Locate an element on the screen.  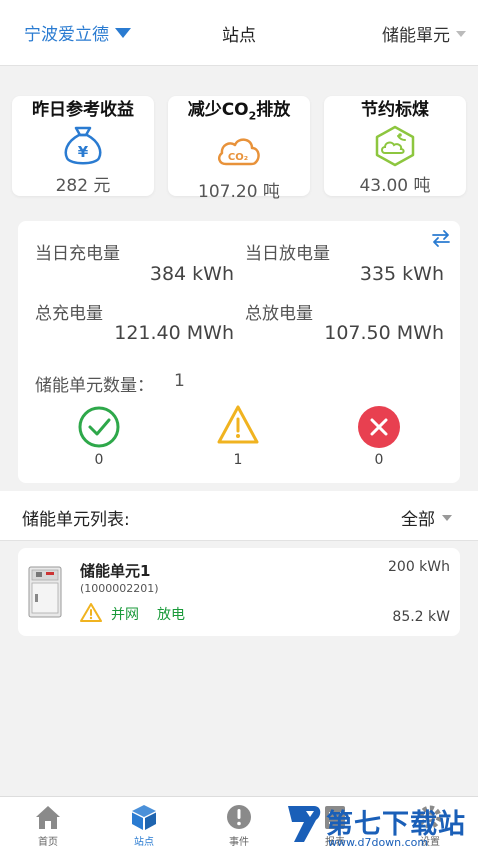
swap-icon is located at coordinates (441, 238).